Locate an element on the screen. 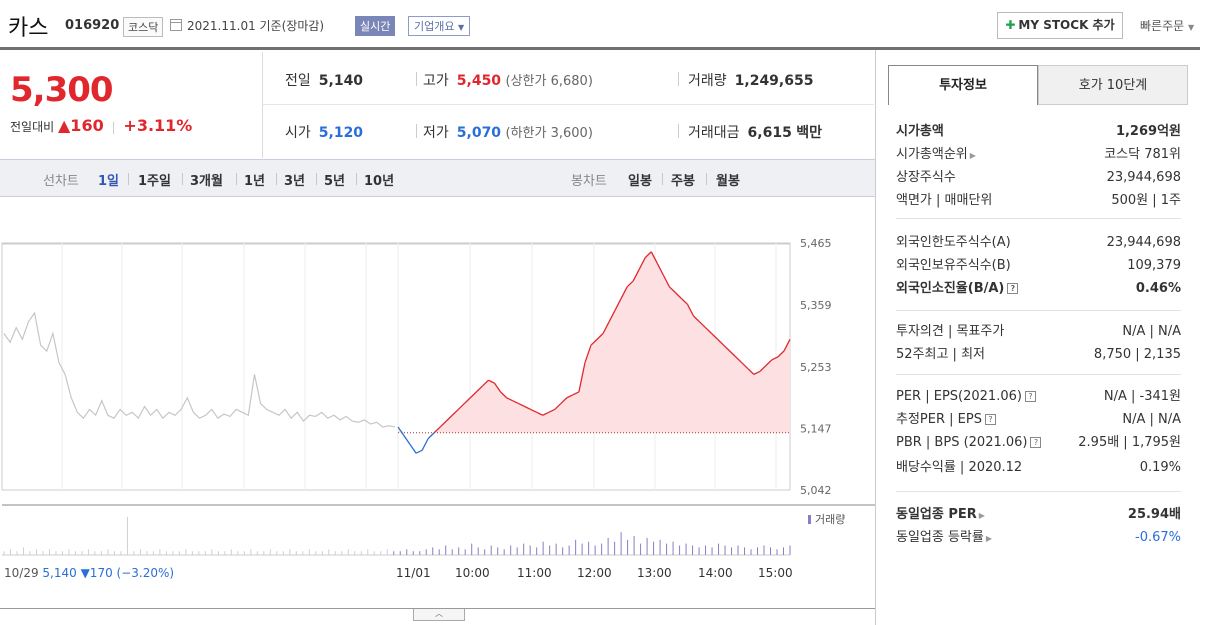 The width and height of the screenshot is (1205, 625). stock-name: 카스 is located at coordinates (28, 28).